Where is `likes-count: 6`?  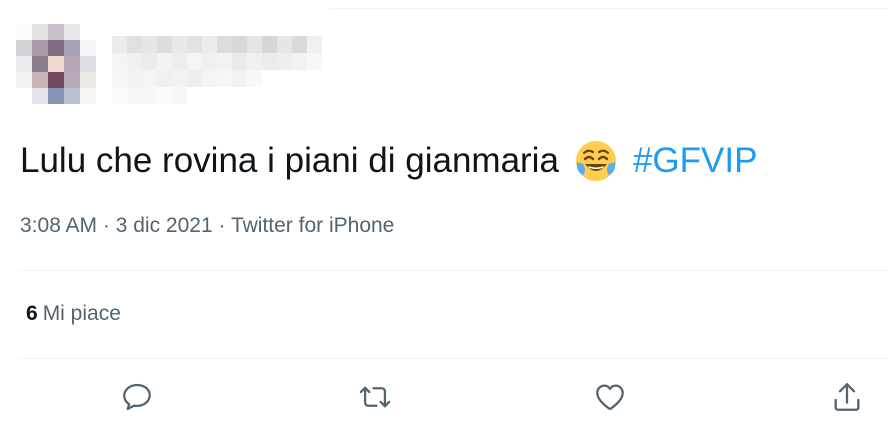
likes-count: 6 is located at coordinates (32, 313).